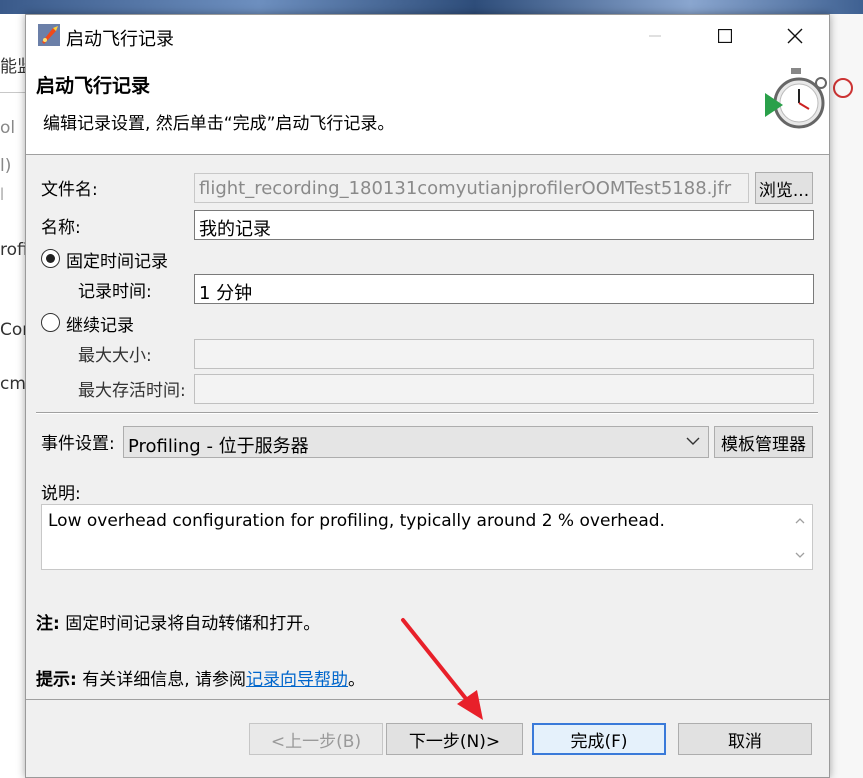 This screenshot has width=863, height=778. Describe the element at coordinates (120, 39) in the screenshot. I see `window-title: 启动飞行记录` at that location.